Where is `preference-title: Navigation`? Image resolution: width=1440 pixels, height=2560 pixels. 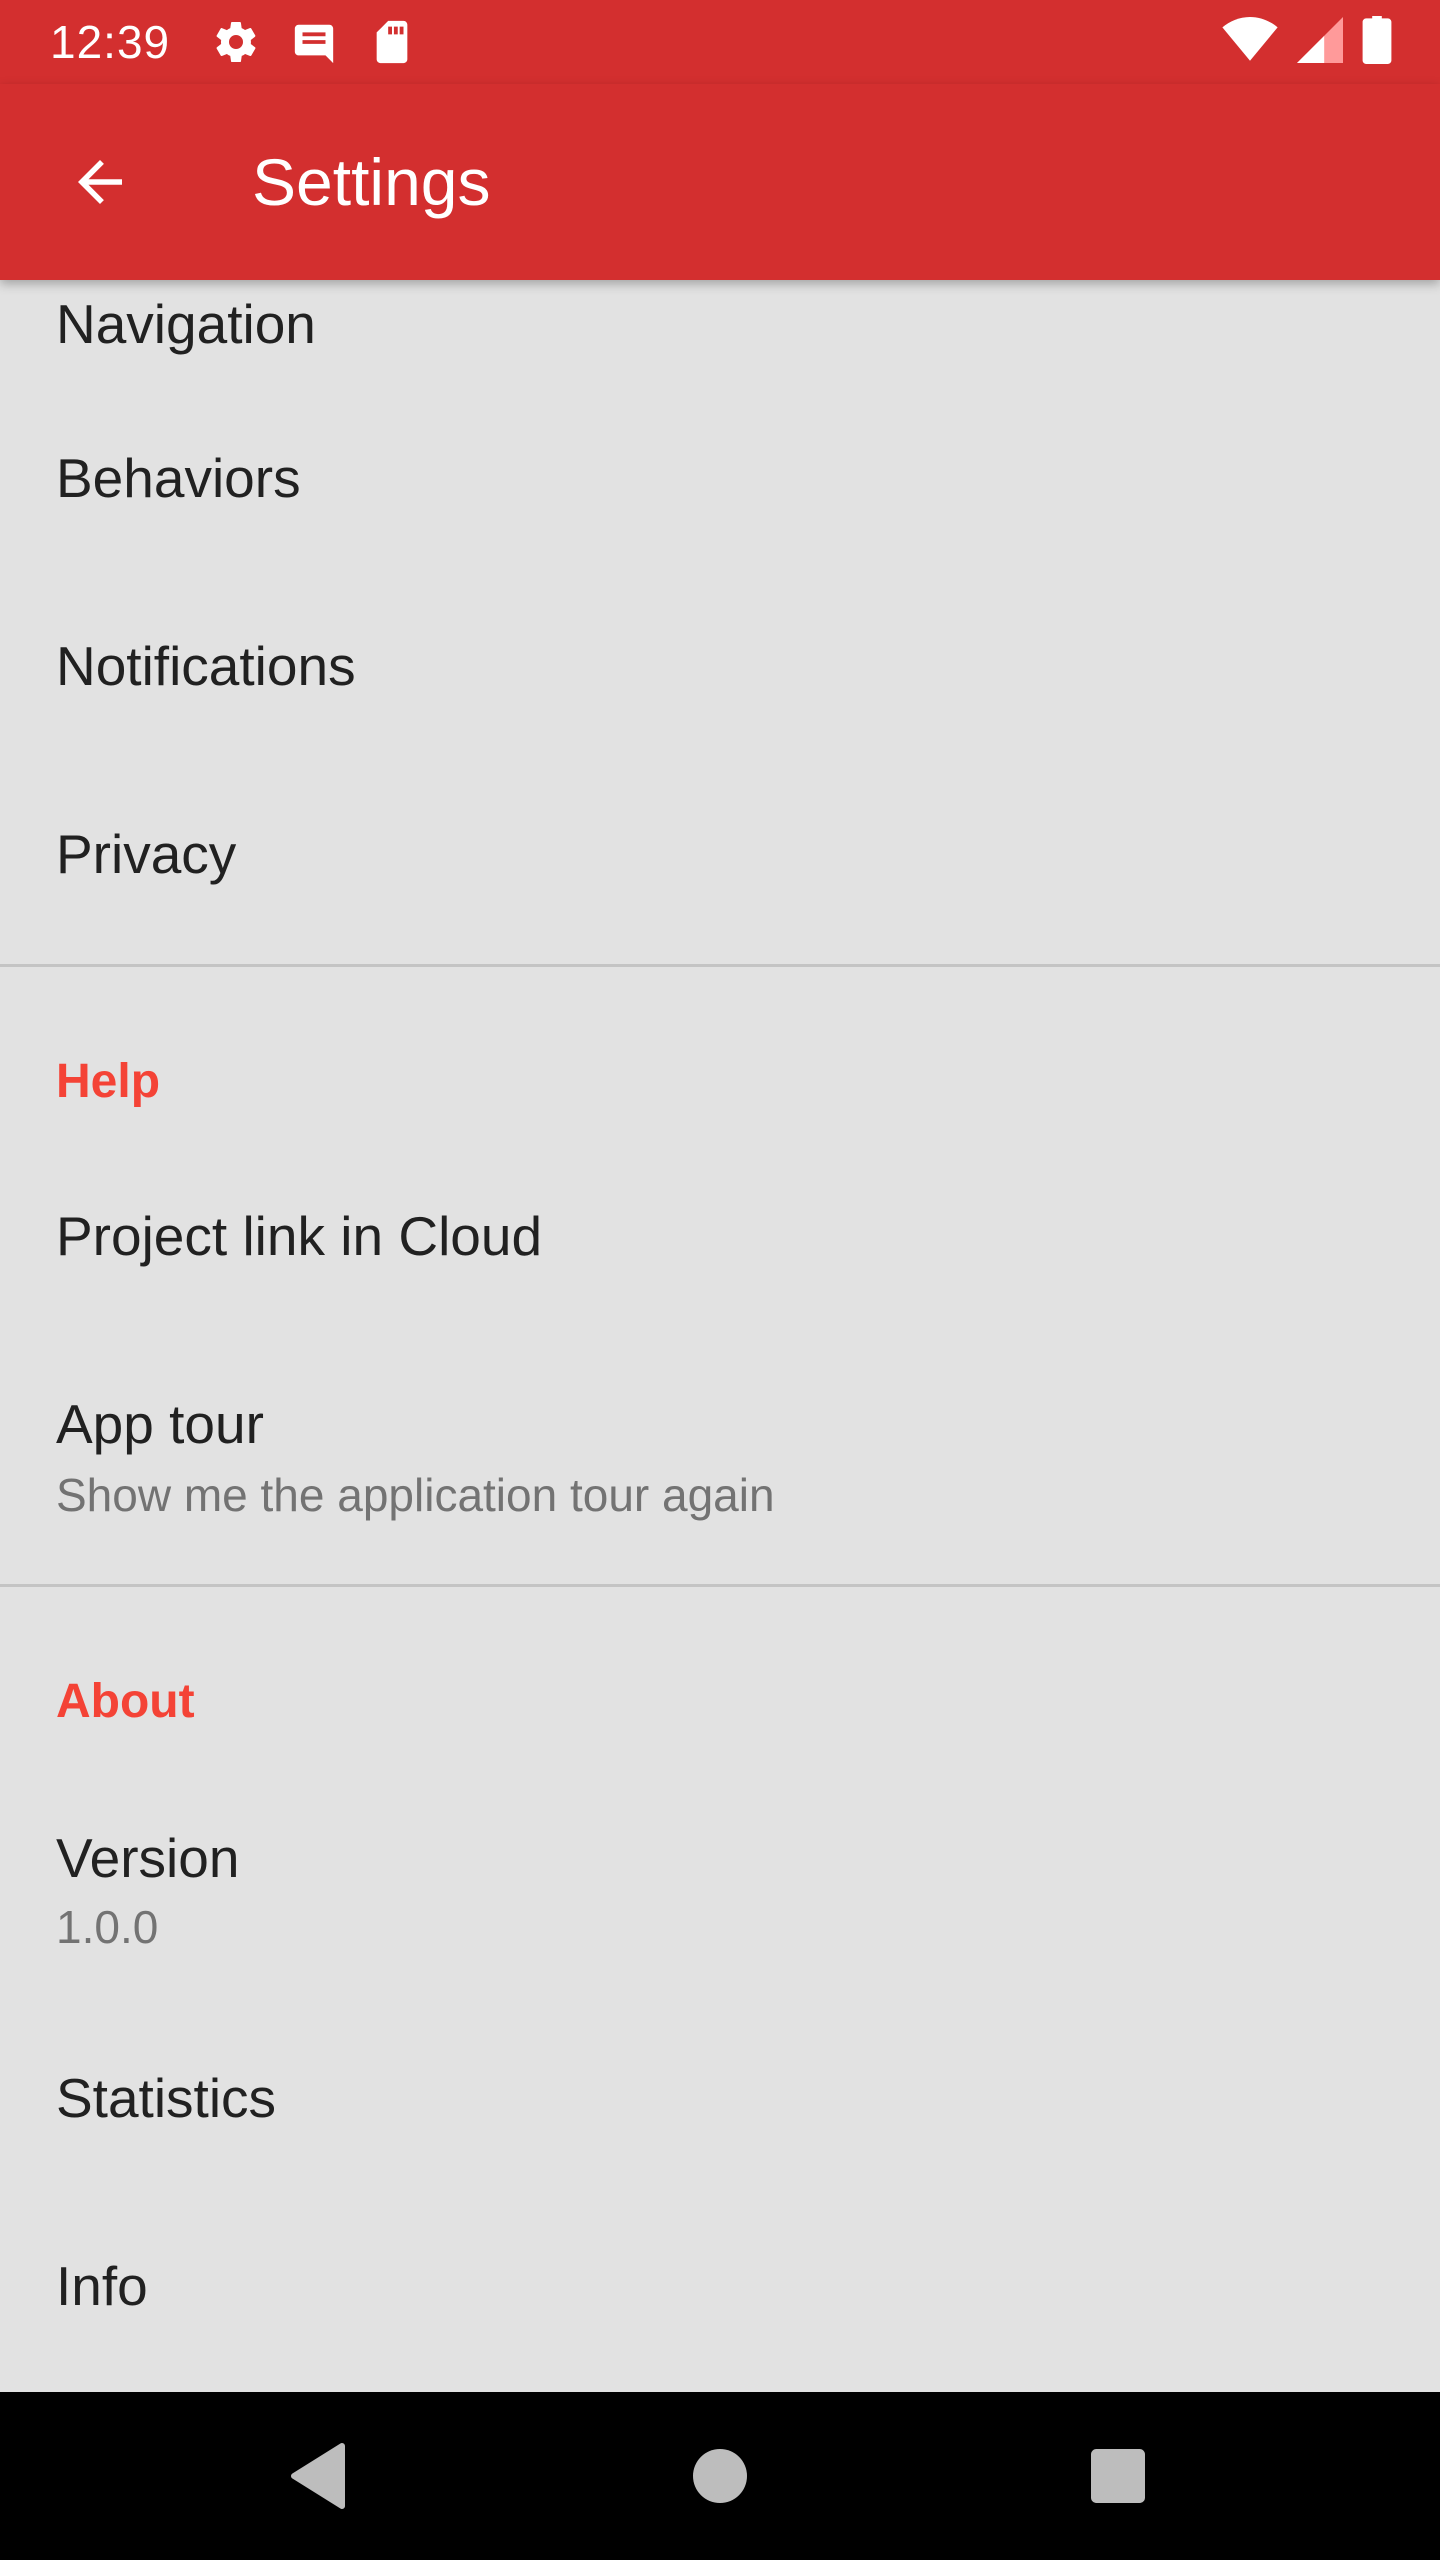
preference-title: Navigation is located at coordinates (186, 324).